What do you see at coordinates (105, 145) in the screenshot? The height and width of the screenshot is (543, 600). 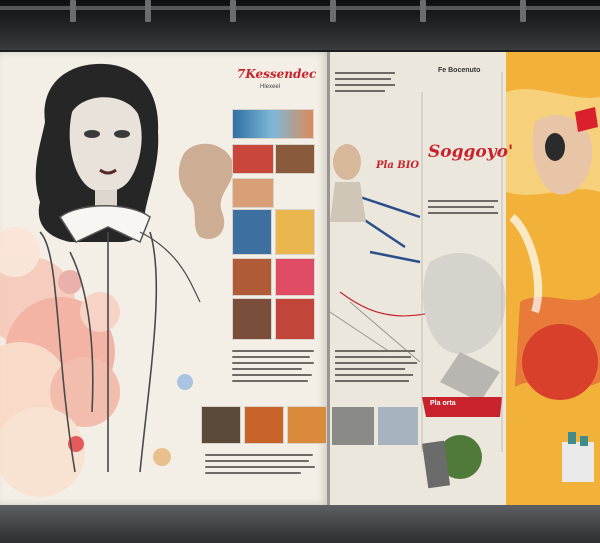 I see `portrait-face` at bounding box center [105, 145].